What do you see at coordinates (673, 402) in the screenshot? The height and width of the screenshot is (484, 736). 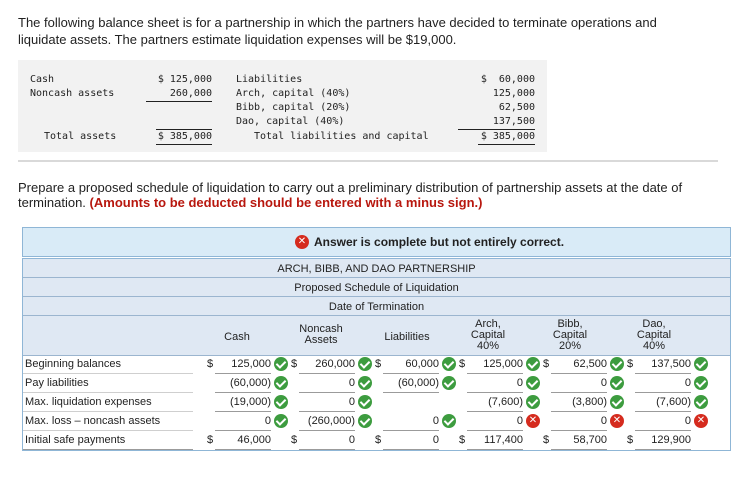 I see `dao-value-liquidation-expenses: (7,600)` at bounding box center [673, 402].